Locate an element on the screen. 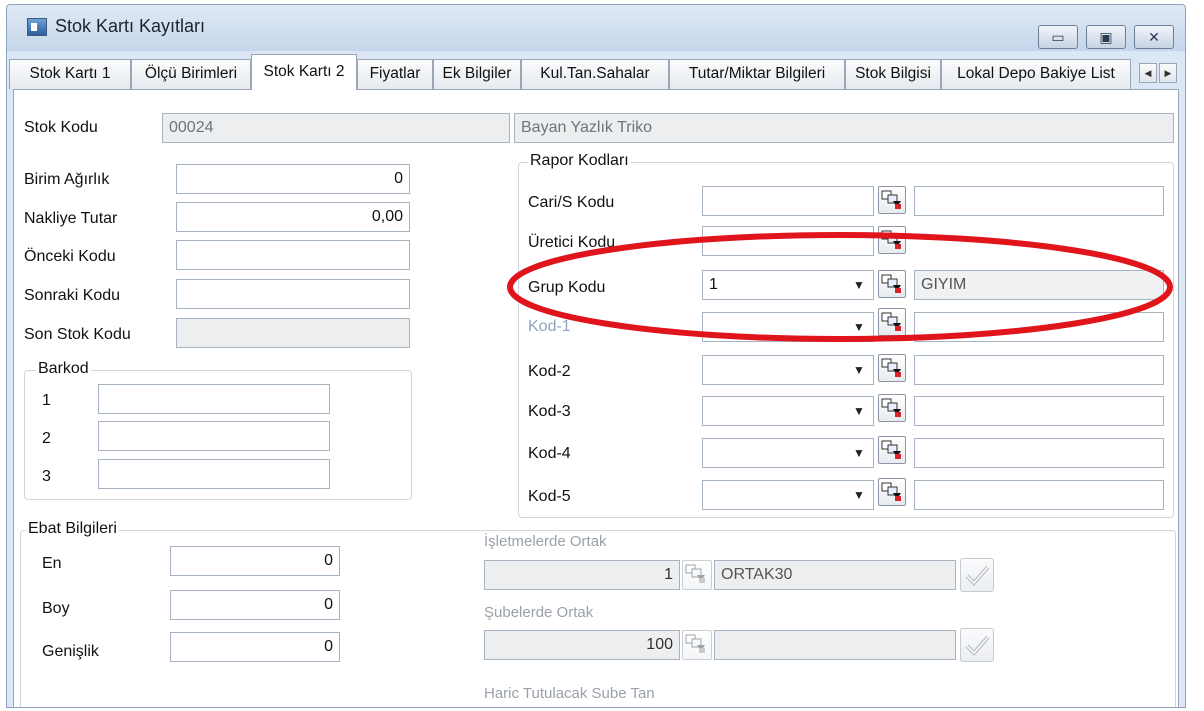  uretici-kodu-lookup-button is located at coordinates (892, 240).